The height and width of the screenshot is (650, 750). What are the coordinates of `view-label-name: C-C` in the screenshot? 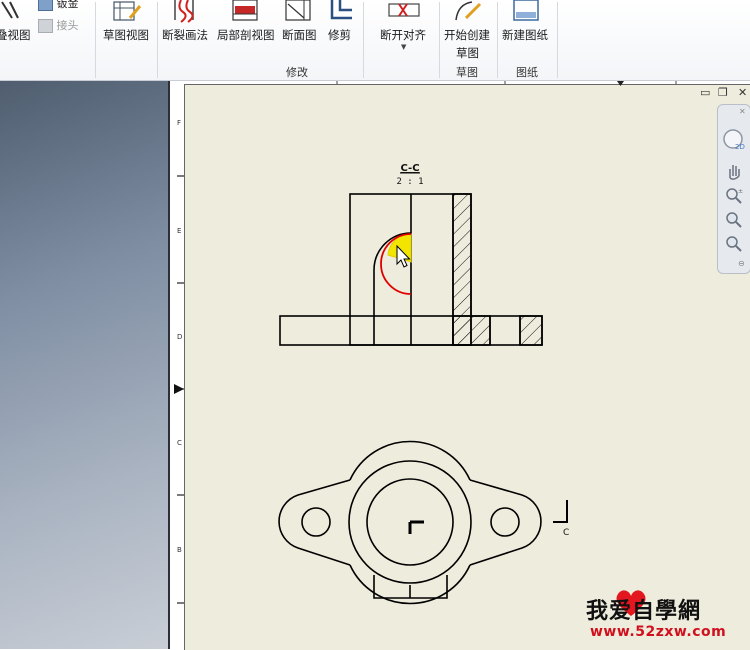 It's located at (409, 168).